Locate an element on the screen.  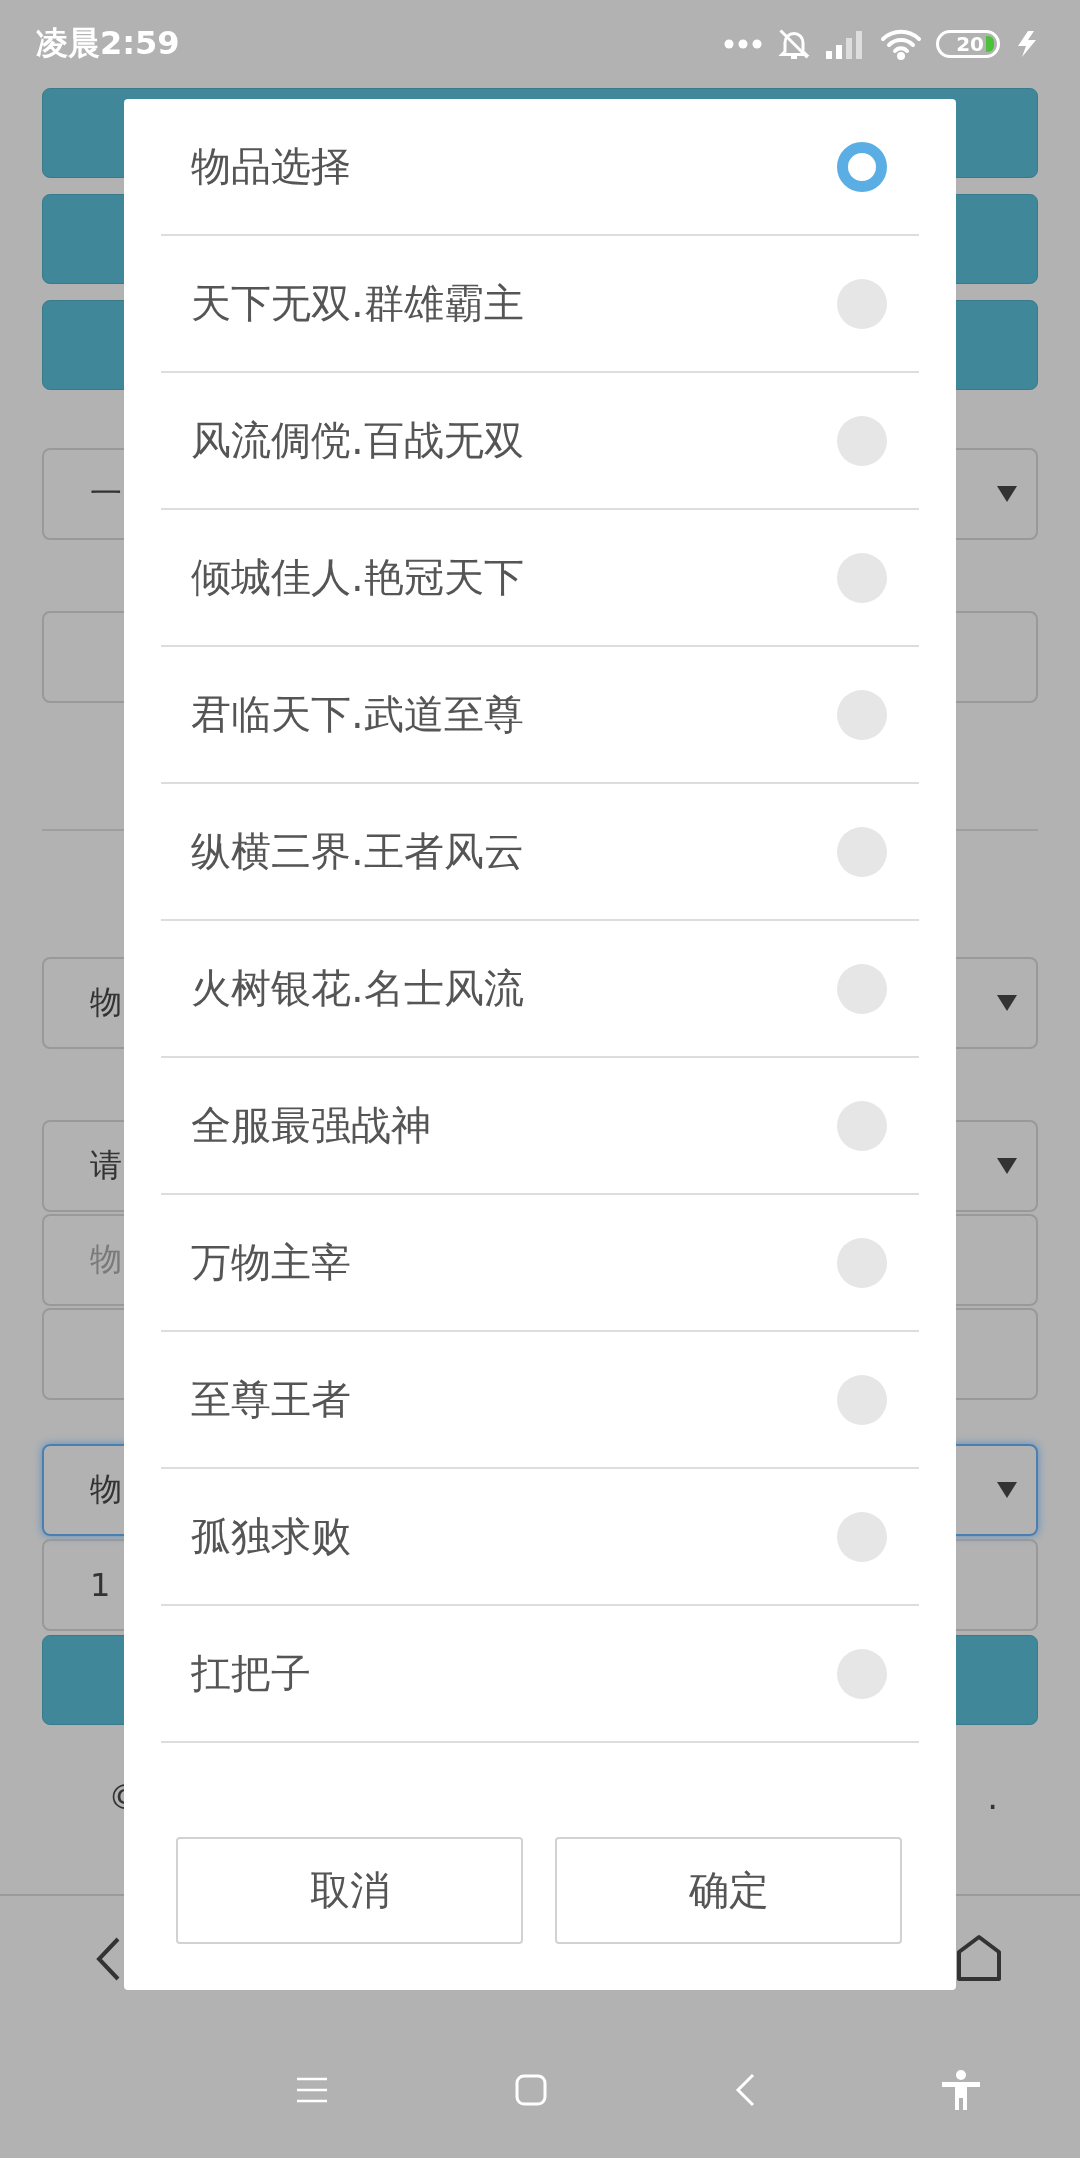
field-value: 1 is located at coordinates (100, 1585).